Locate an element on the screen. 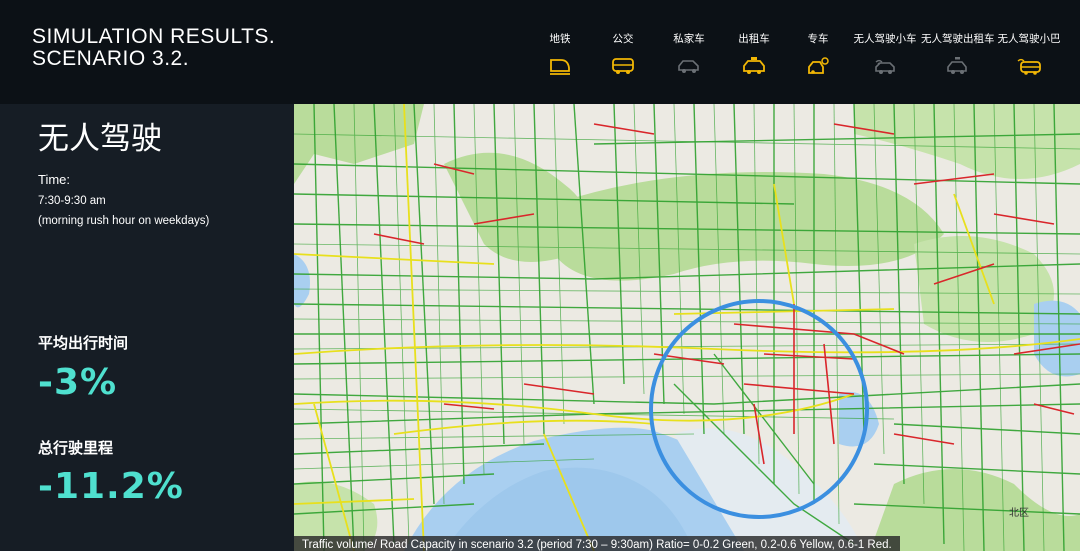 Image resolution: width=1080 pixels, height=551 pixels. total-mileage-value: -11.2% is located at coordinates (111, 486).